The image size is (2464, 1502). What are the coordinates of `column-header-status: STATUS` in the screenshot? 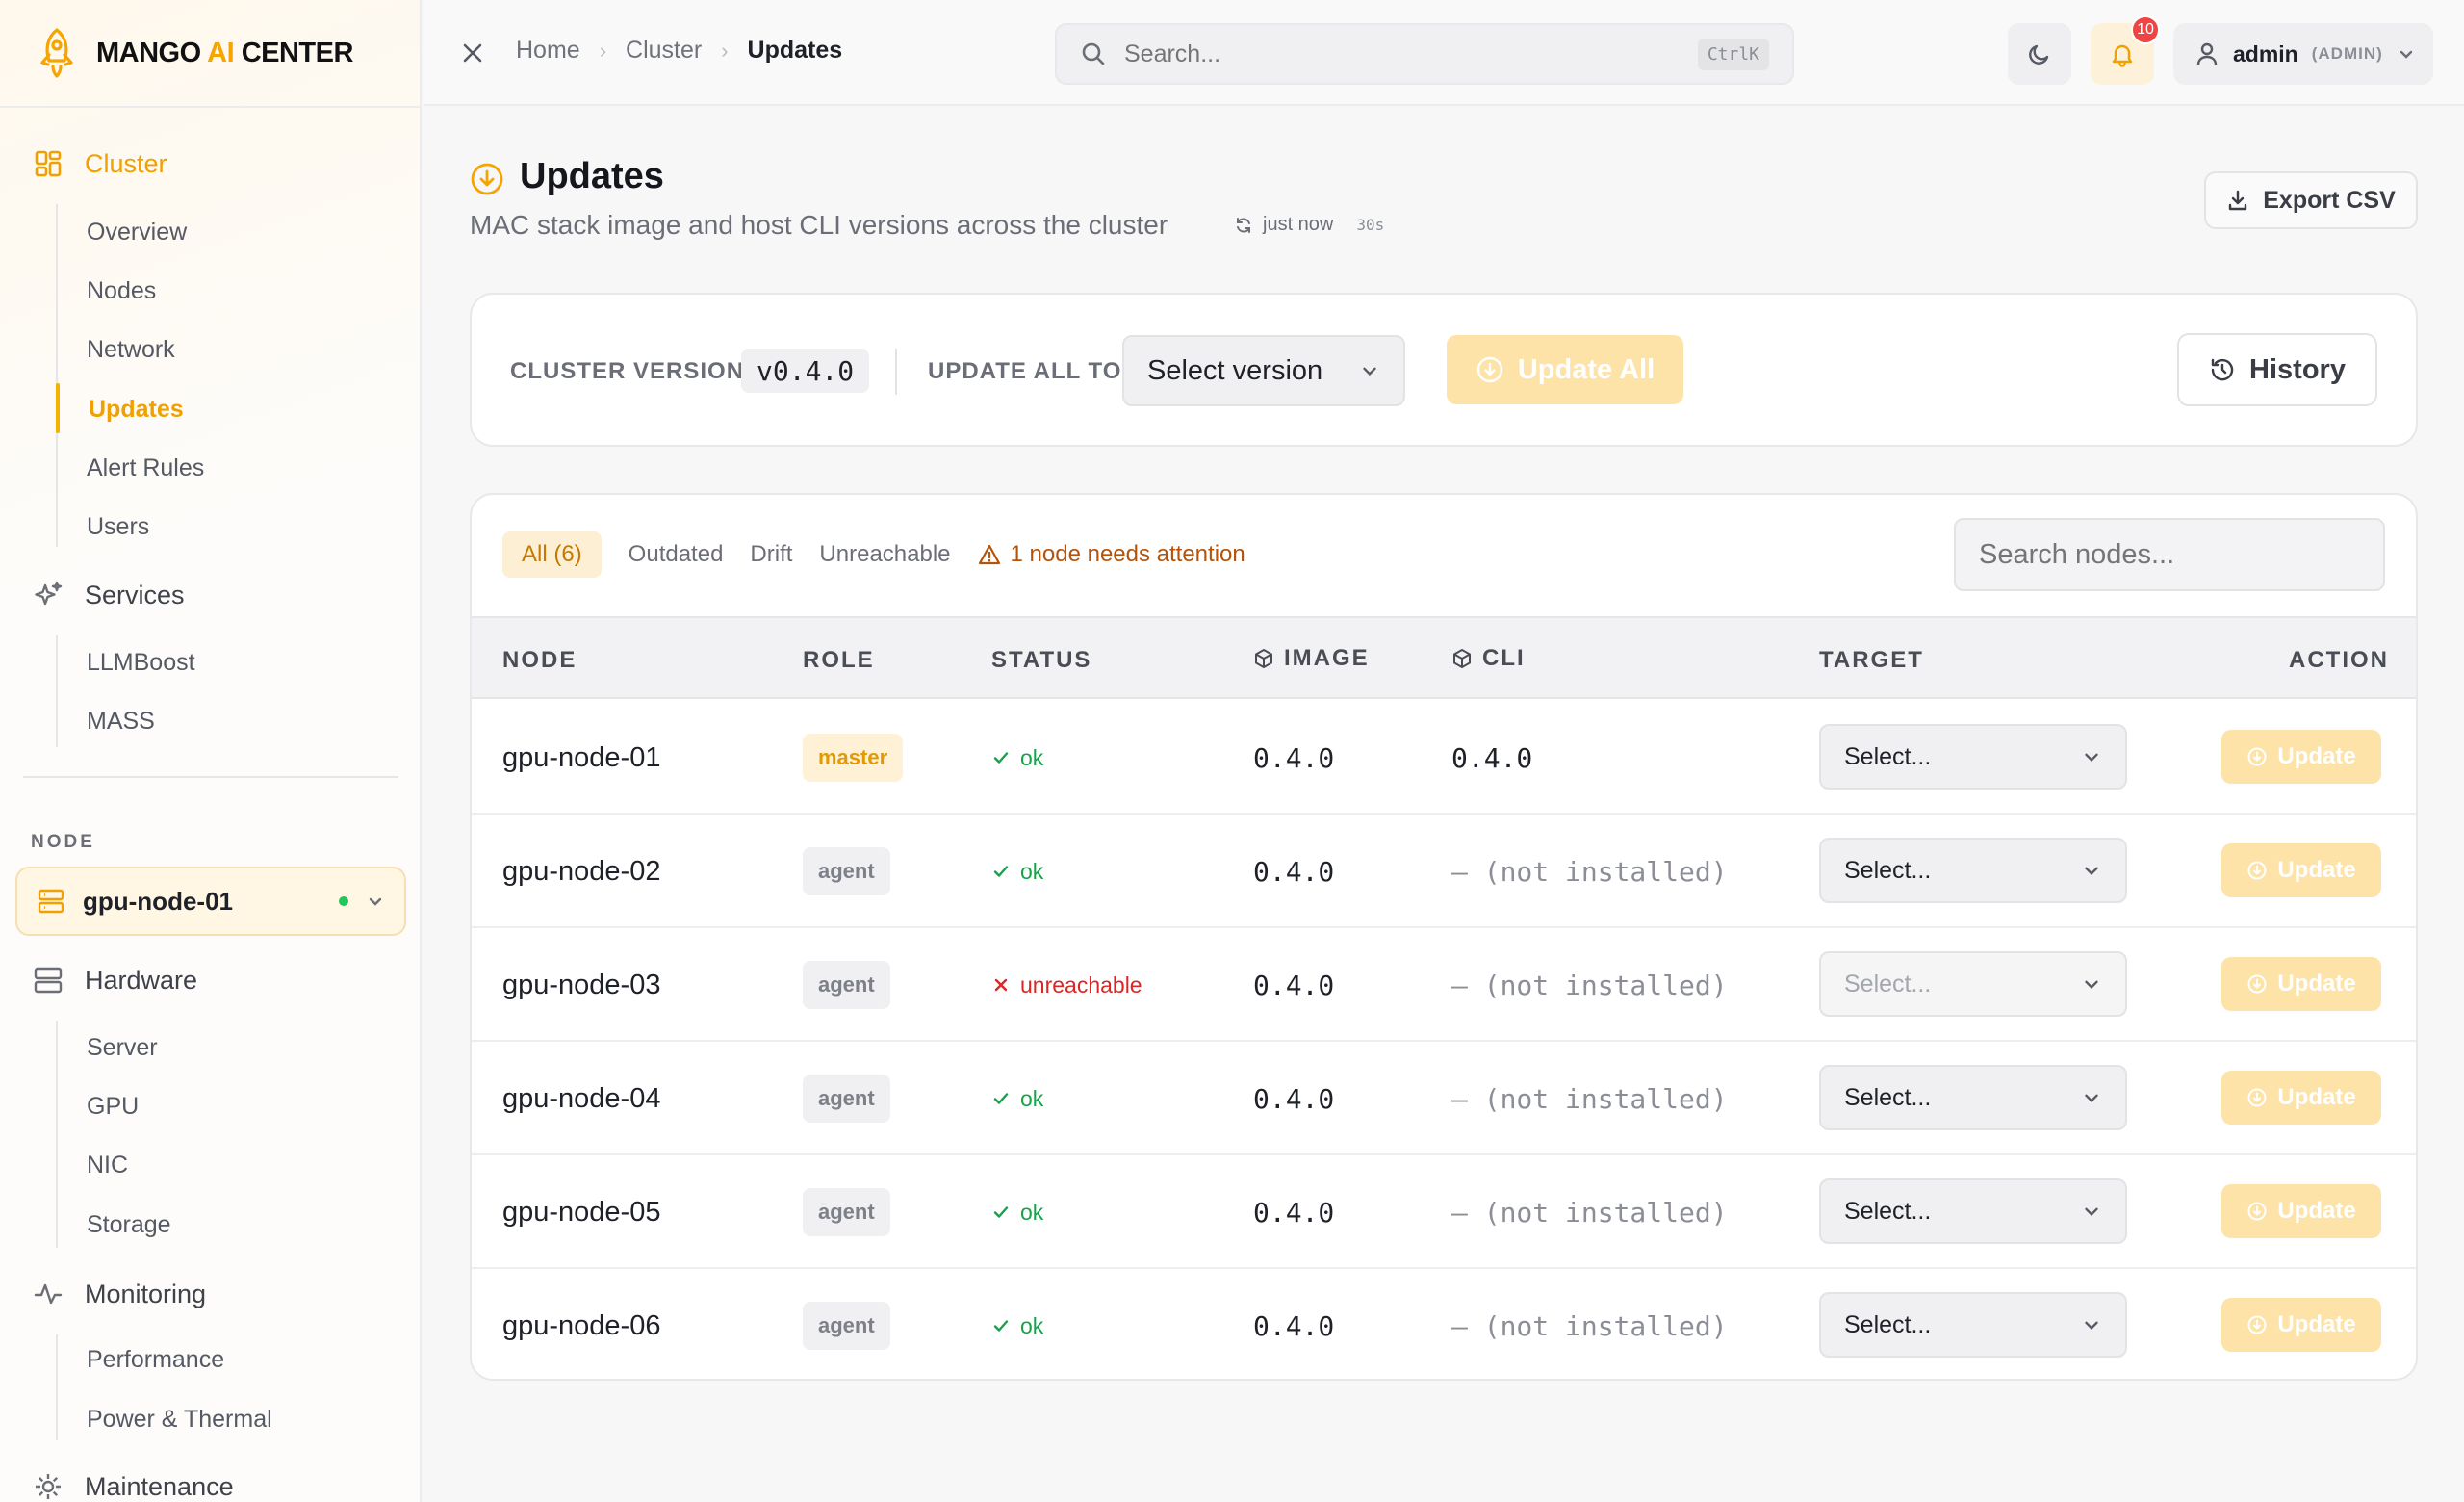 It's located at (1041, 661).